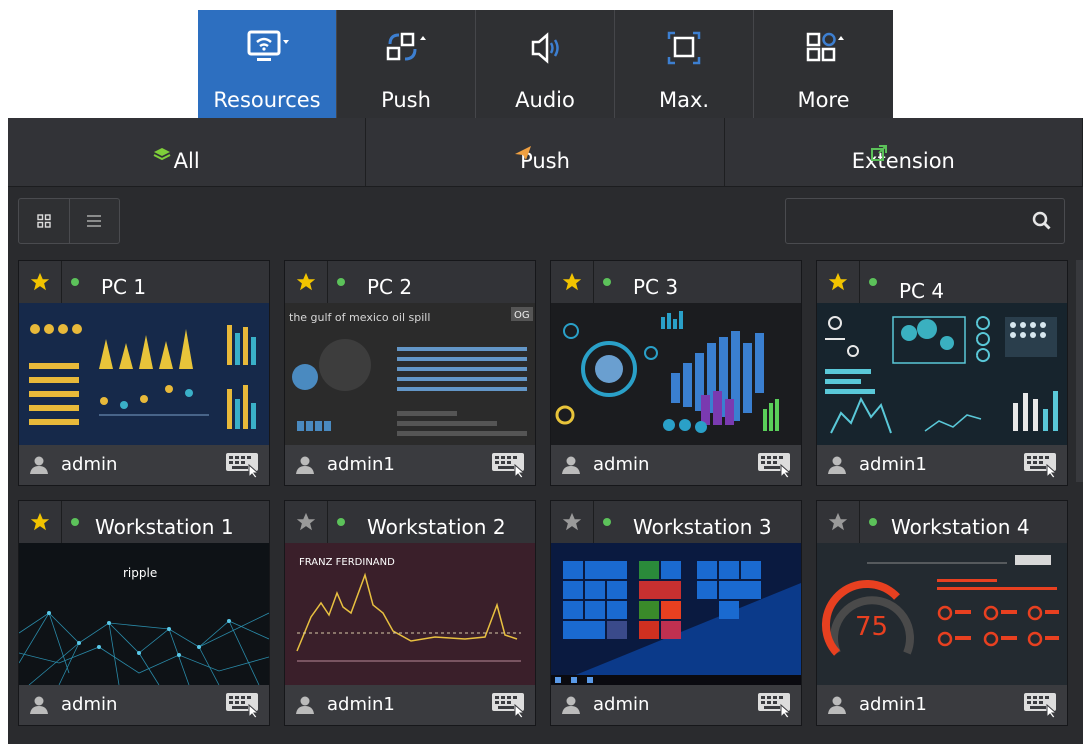 The image size is (1083, 744). I want to click on resource-card: PC 4 admin1, so click(942, 373).